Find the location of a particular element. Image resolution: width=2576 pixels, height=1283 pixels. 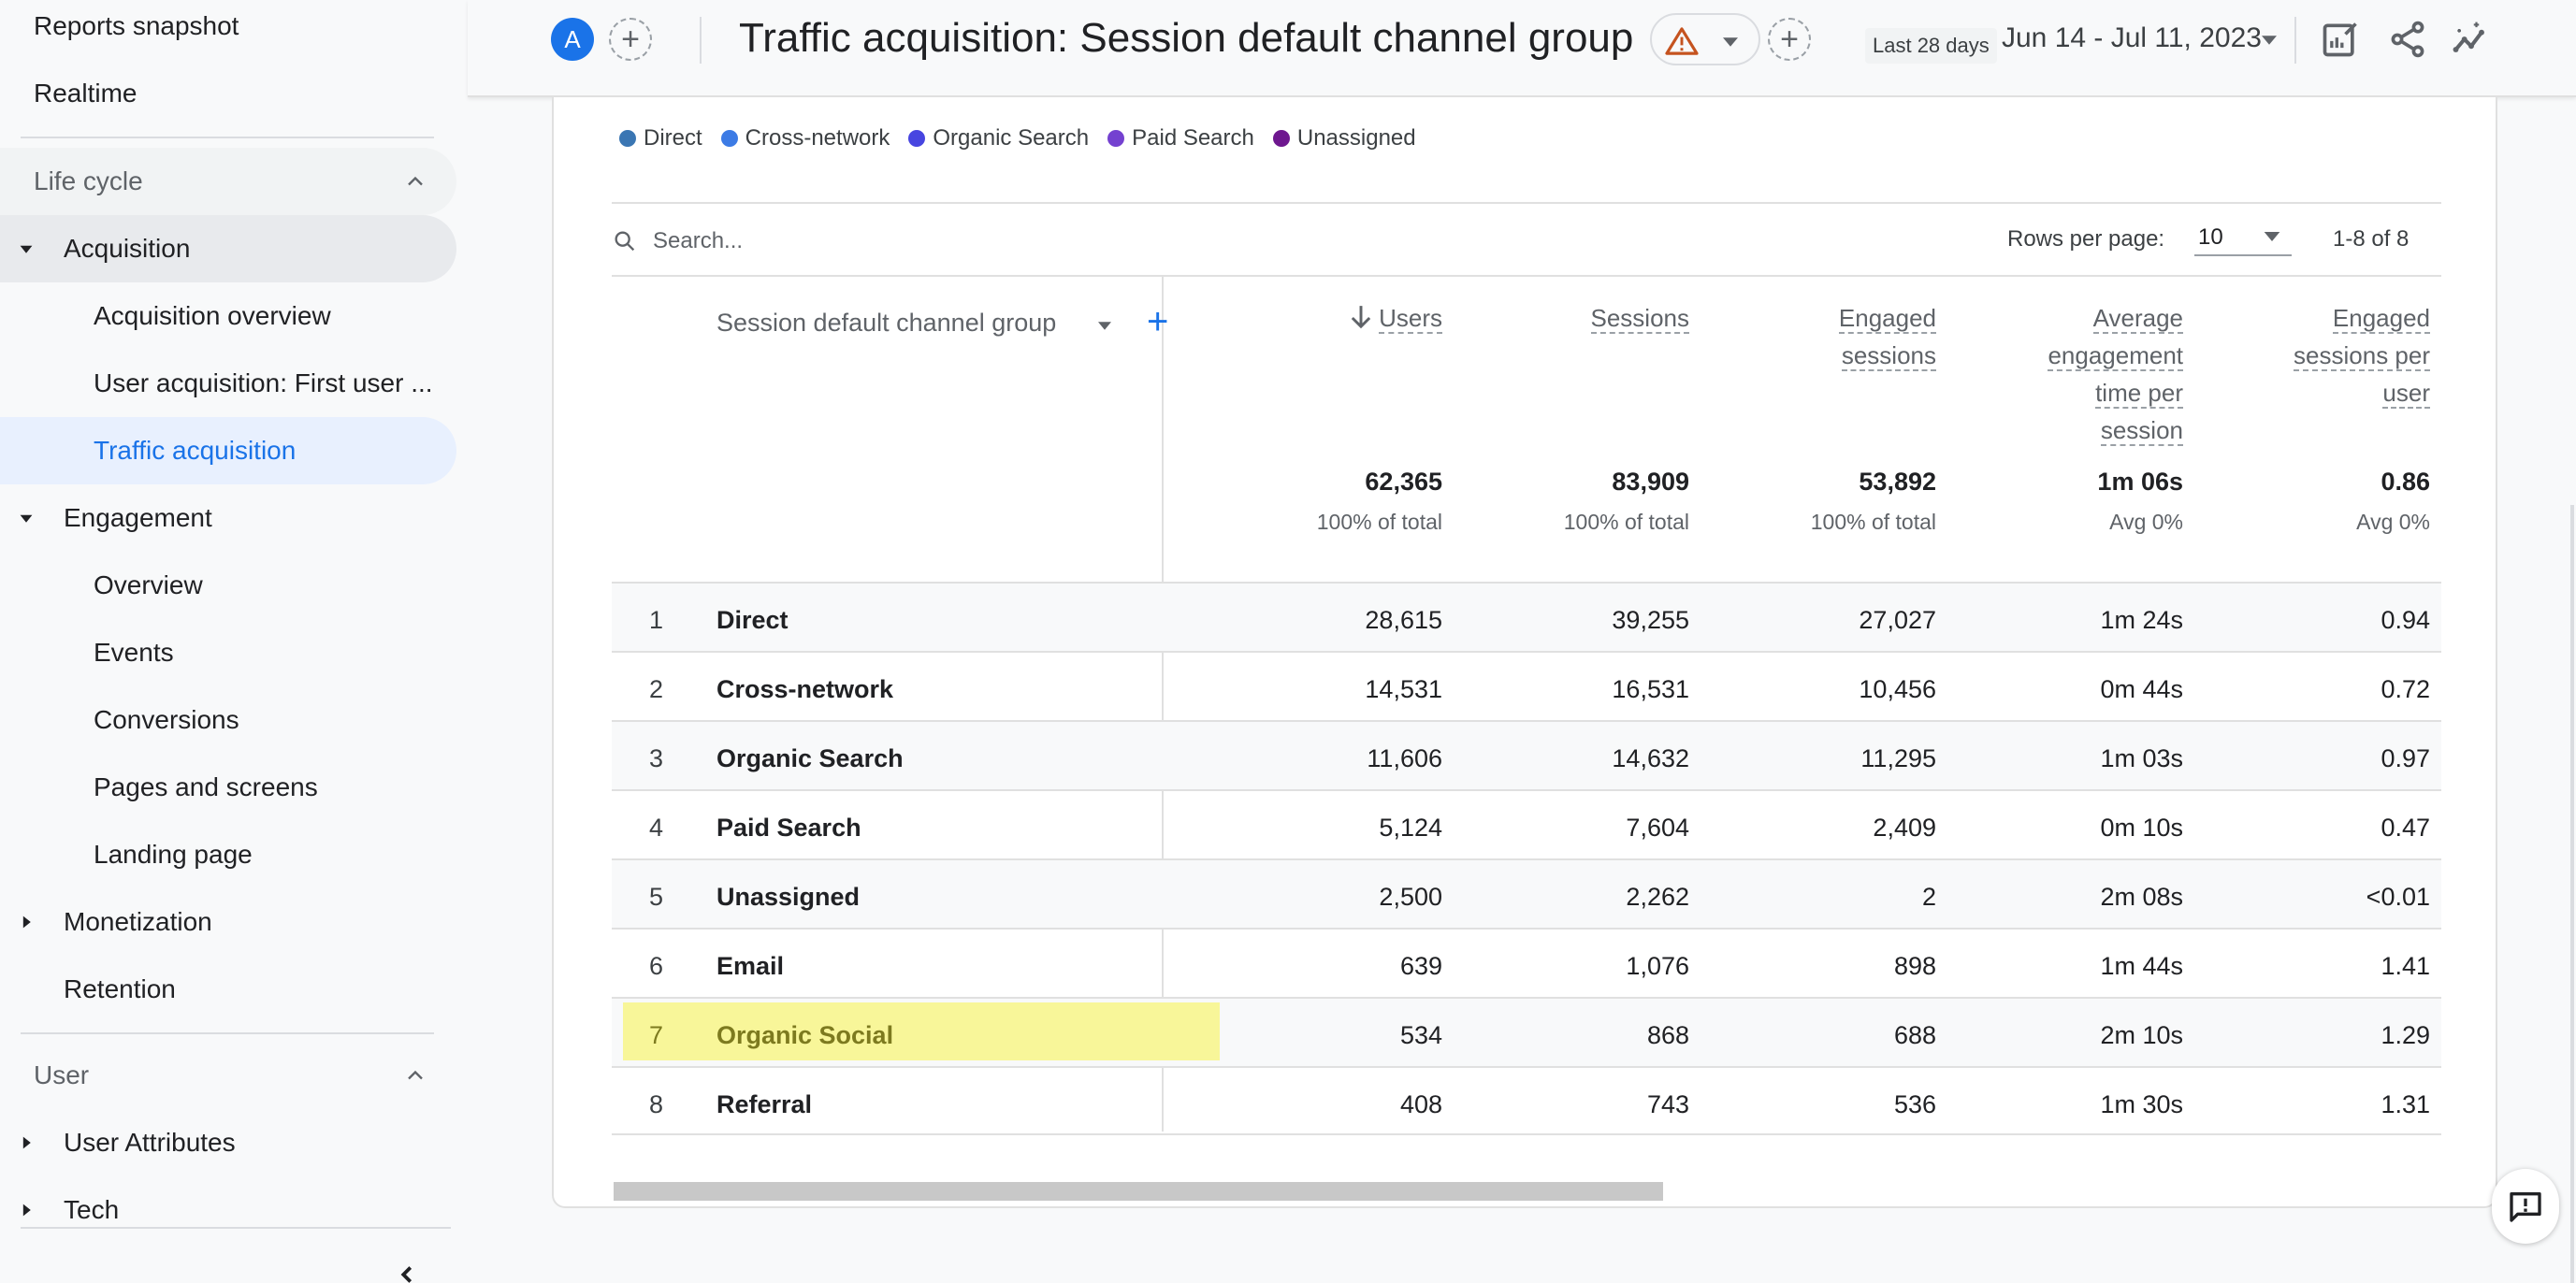

cell-engaged-sessions: 536 is located at coordinates (1914, 1104).